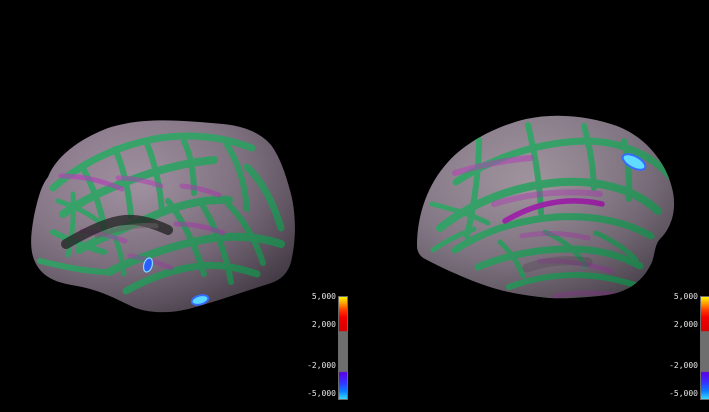  What do you see at coordinates (680, 346) in the screenshot?
I see `colorbar-right: 5,000 2,000 -2,000 -5,000` at bounding box center [680, 346].